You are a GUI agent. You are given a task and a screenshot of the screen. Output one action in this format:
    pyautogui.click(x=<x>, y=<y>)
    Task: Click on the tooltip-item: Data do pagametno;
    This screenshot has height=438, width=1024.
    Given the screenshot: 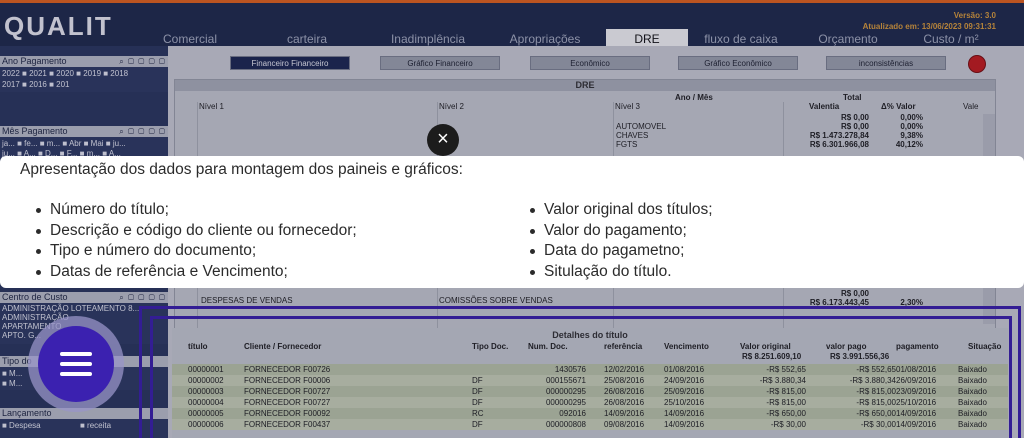 What is the action you would take?
    pyautogui.click(x=619, y=251)
    